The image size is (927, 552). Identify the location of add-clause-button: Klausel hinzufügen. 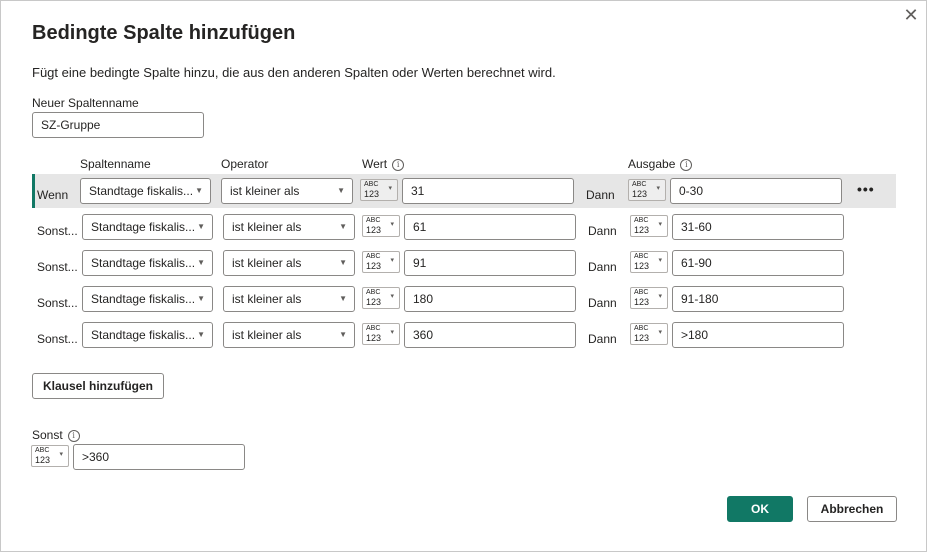
(98, 386).